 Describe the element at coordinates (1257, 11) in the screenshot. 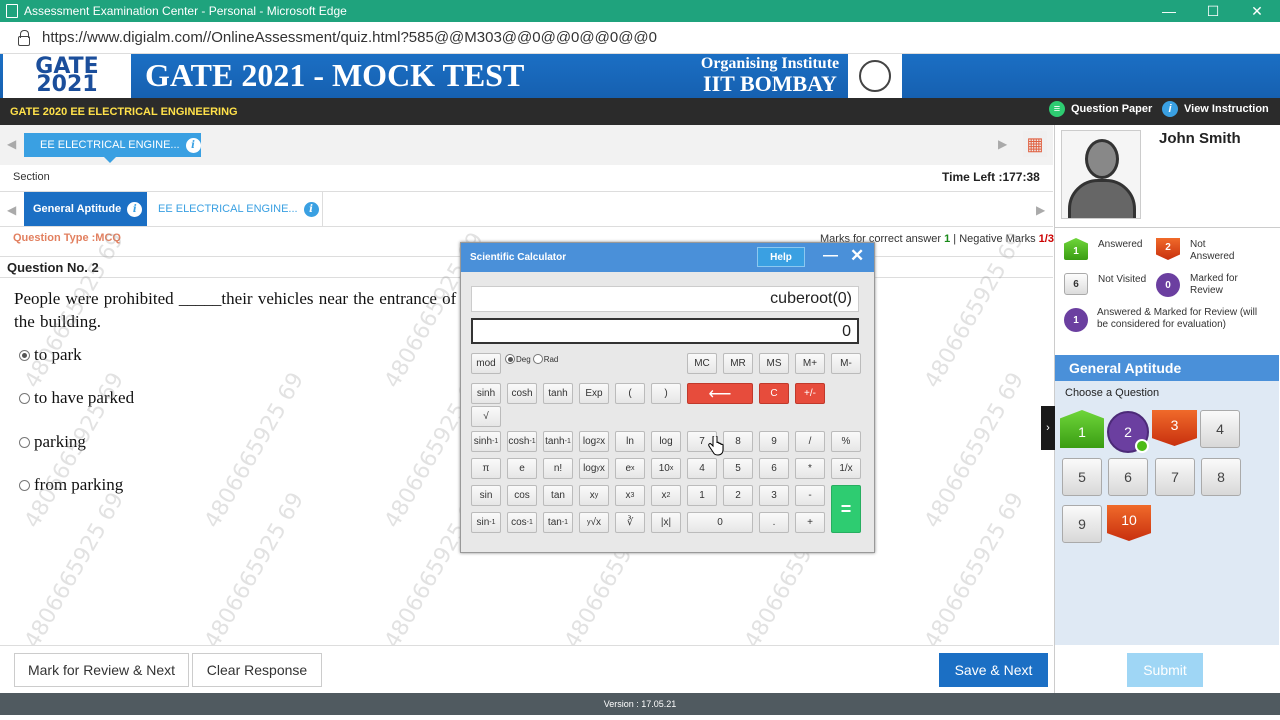

I see `close-window-button: ✕` at that location.